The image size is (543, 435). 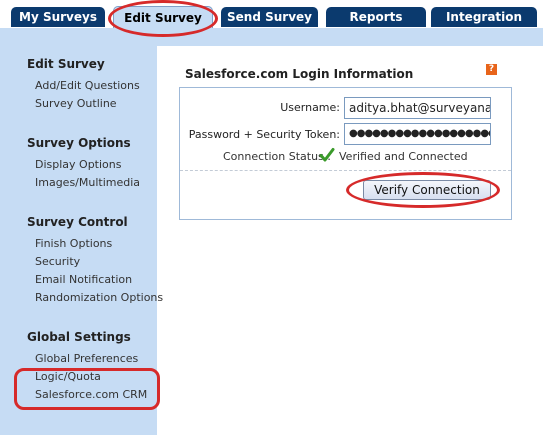 What do you see at coordinates (403, 156) in the screenshot?
I see `connection-status-value: Verified and Connected` at bounding box center [403, 156].